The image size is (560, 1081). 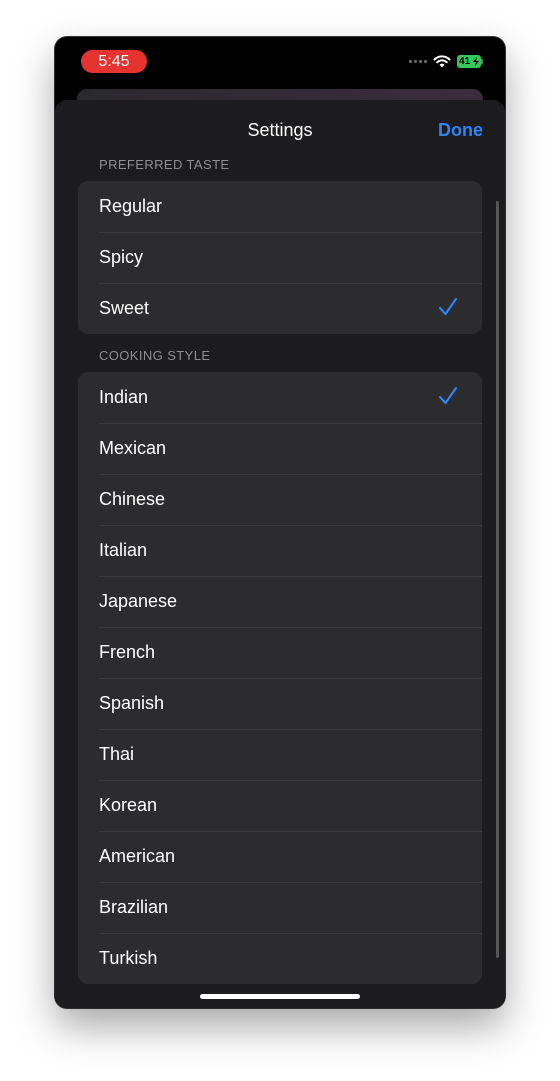 What do you see at coordinates (280, 601) in the screenshot?
I see `cuisine-option-japanese: Japanese` at bounding box center [280, 601].